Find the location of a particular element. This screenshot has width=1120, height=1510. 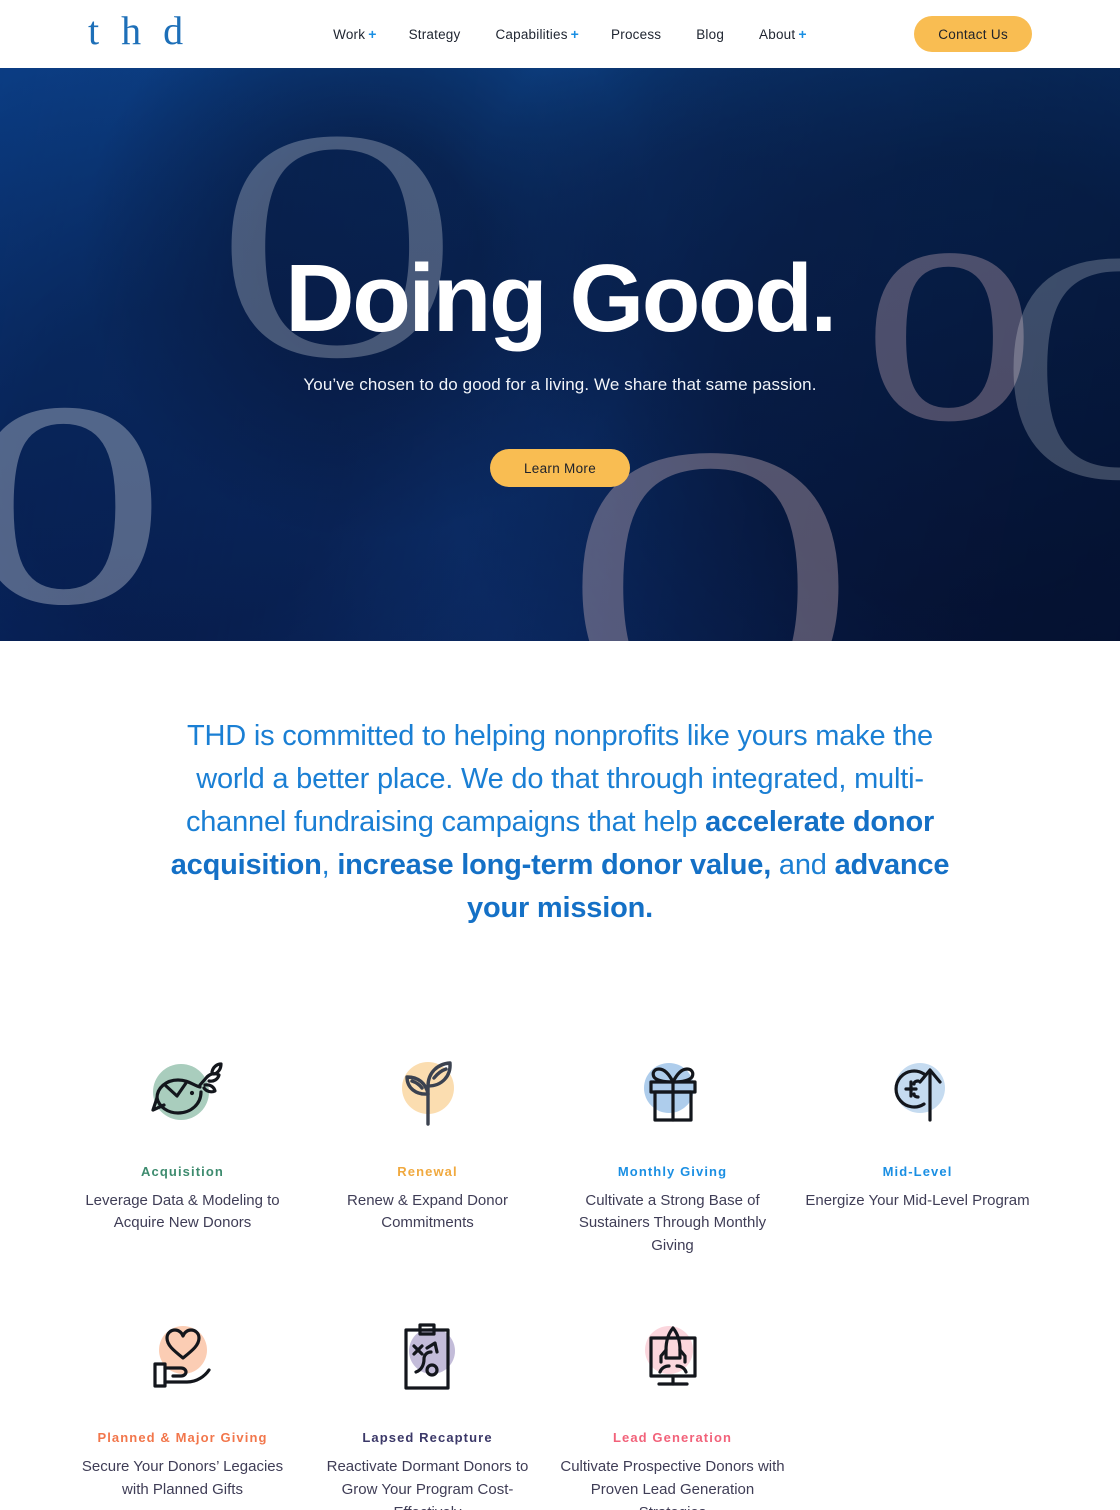

service-description: Renew & Expand Donor Commitments is located at coordinates (427, 1211).